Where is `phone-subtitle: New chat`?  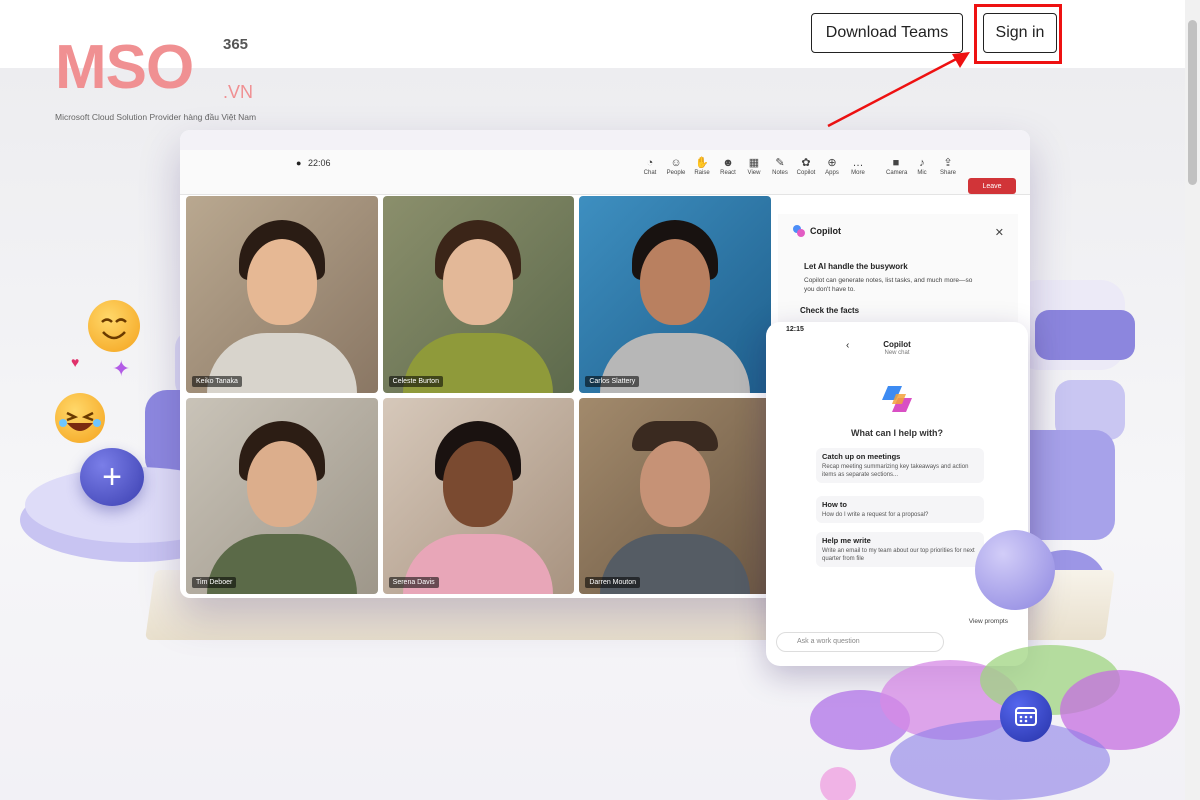 phone-subtitle: New chat is located at coordinates (897, 353).